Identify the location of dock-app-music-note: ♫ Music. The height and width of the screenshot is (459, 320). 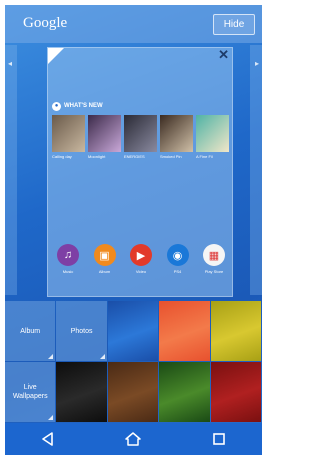
(68, 259).